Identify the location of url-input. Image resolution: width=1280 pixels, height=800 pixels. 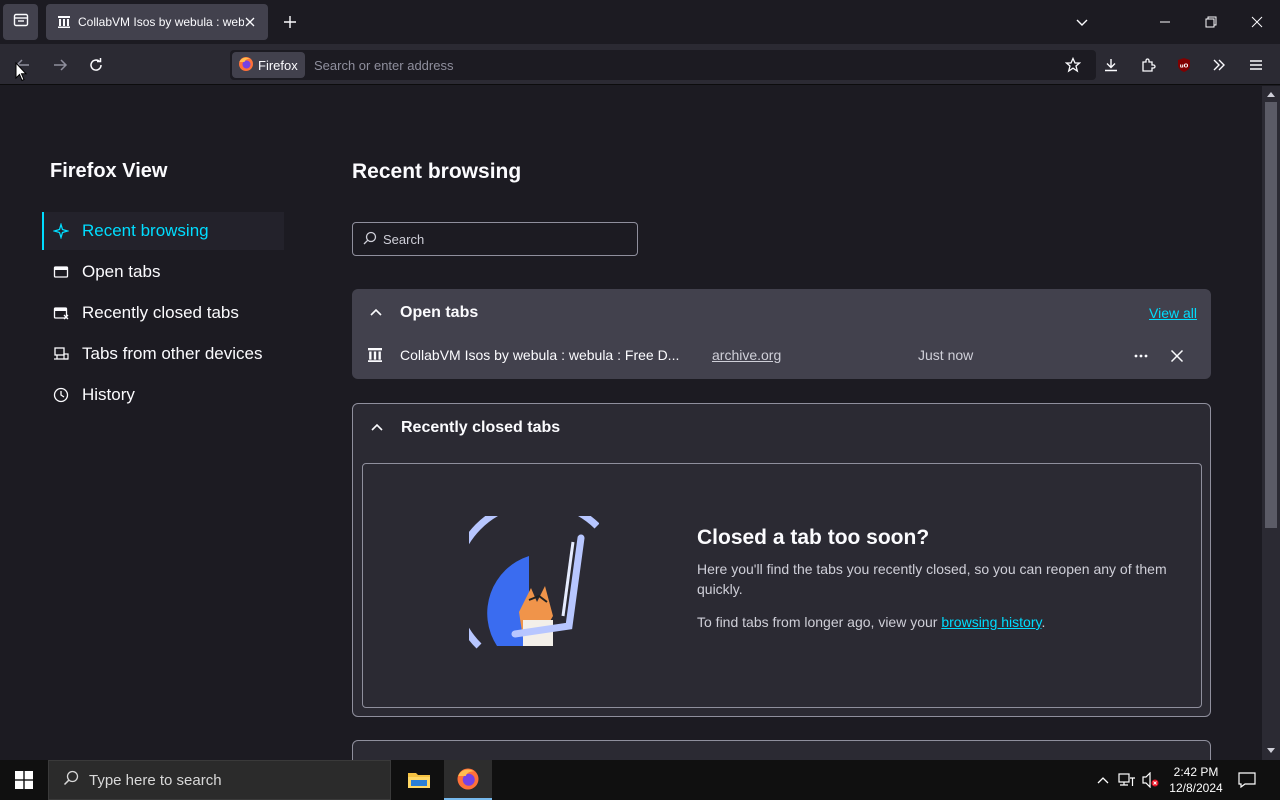
(664, 65).